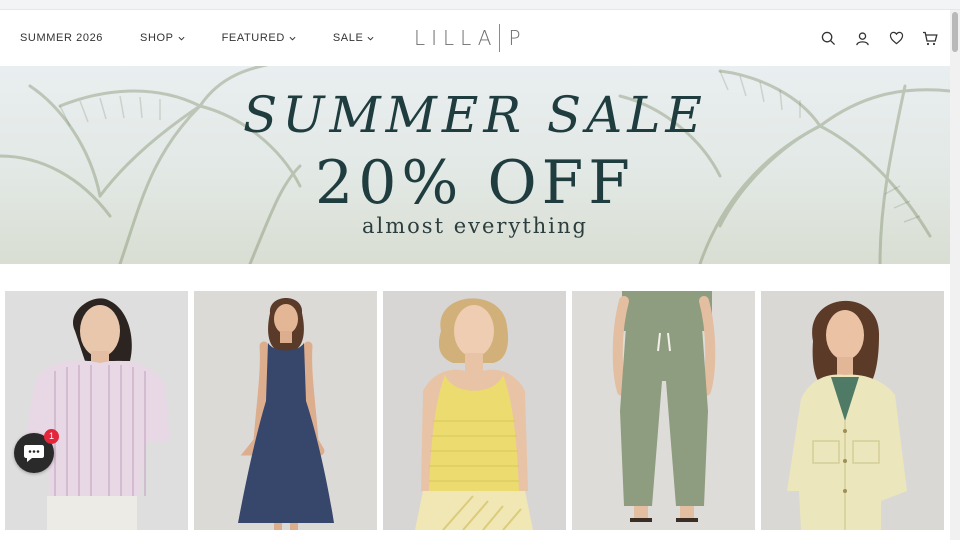 The width and height of the screenshot is (960, 540). I want to click on brand-logo: LILLA P, so click(470, 38).